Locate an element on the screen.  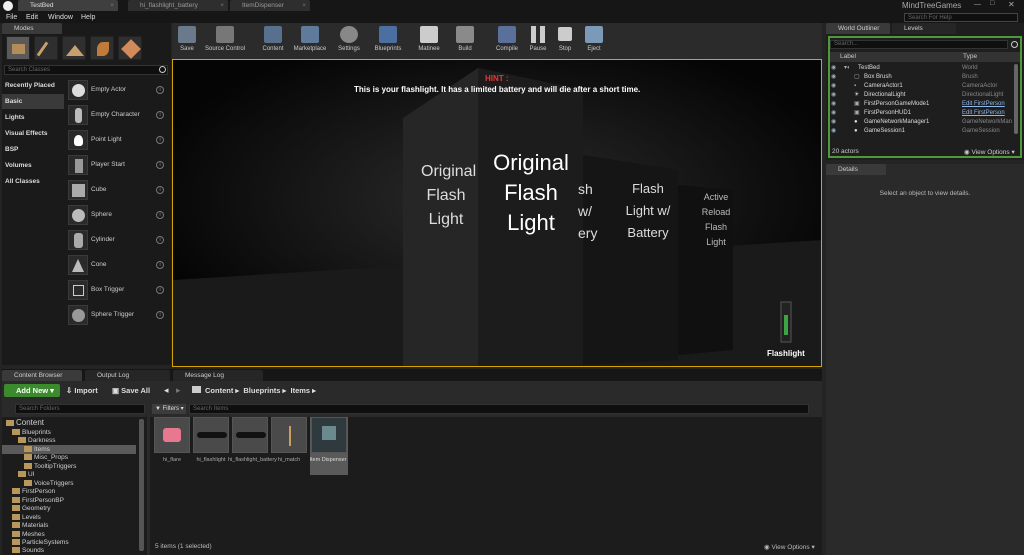
category-lights: Lights is located at coordinates (33, 117).